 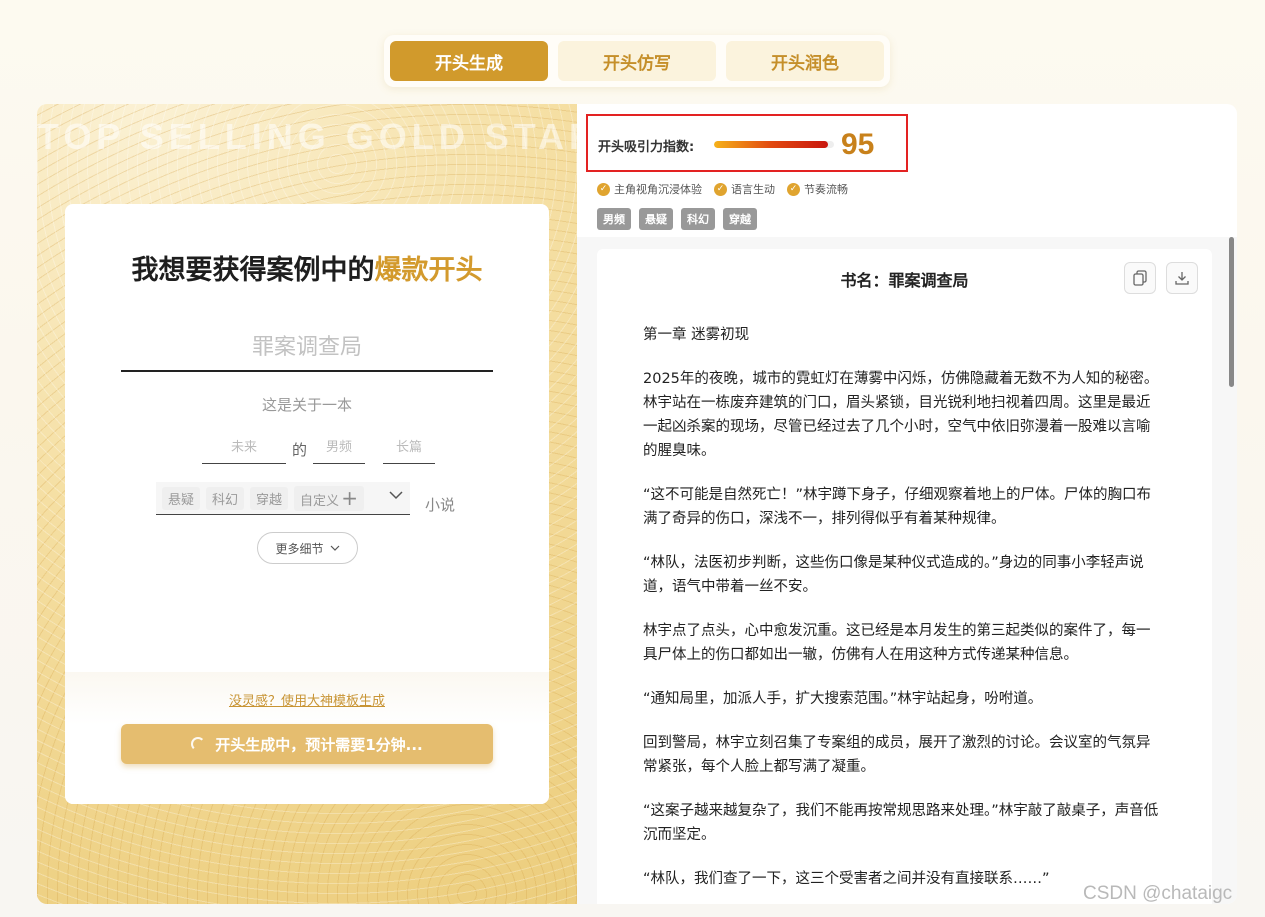 What do you see at coordinates (771, 144) in the screenshot?
I see `score-bar-fill` at bounding box center [771, 144].